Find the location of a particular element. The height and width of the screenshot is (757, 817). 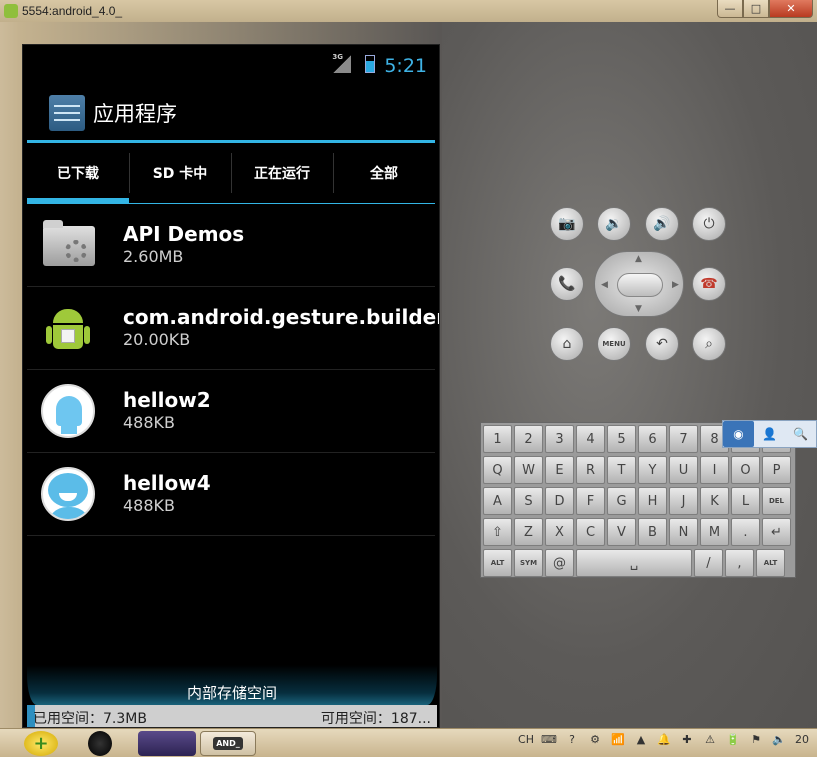

key: I is located at coordinates (714, 470).